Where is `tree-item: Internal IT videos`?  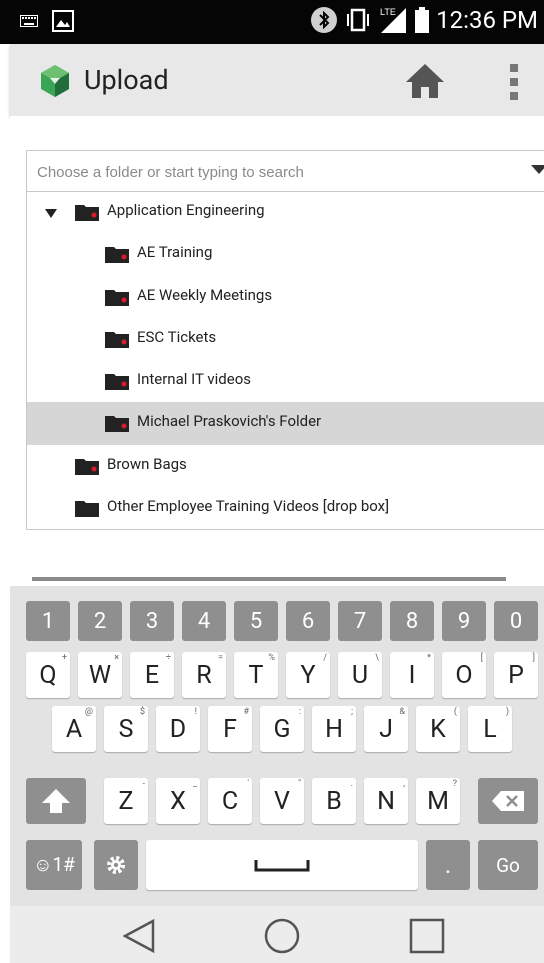 tree-item: Internal IT videos is located at coordinates (285, 381).